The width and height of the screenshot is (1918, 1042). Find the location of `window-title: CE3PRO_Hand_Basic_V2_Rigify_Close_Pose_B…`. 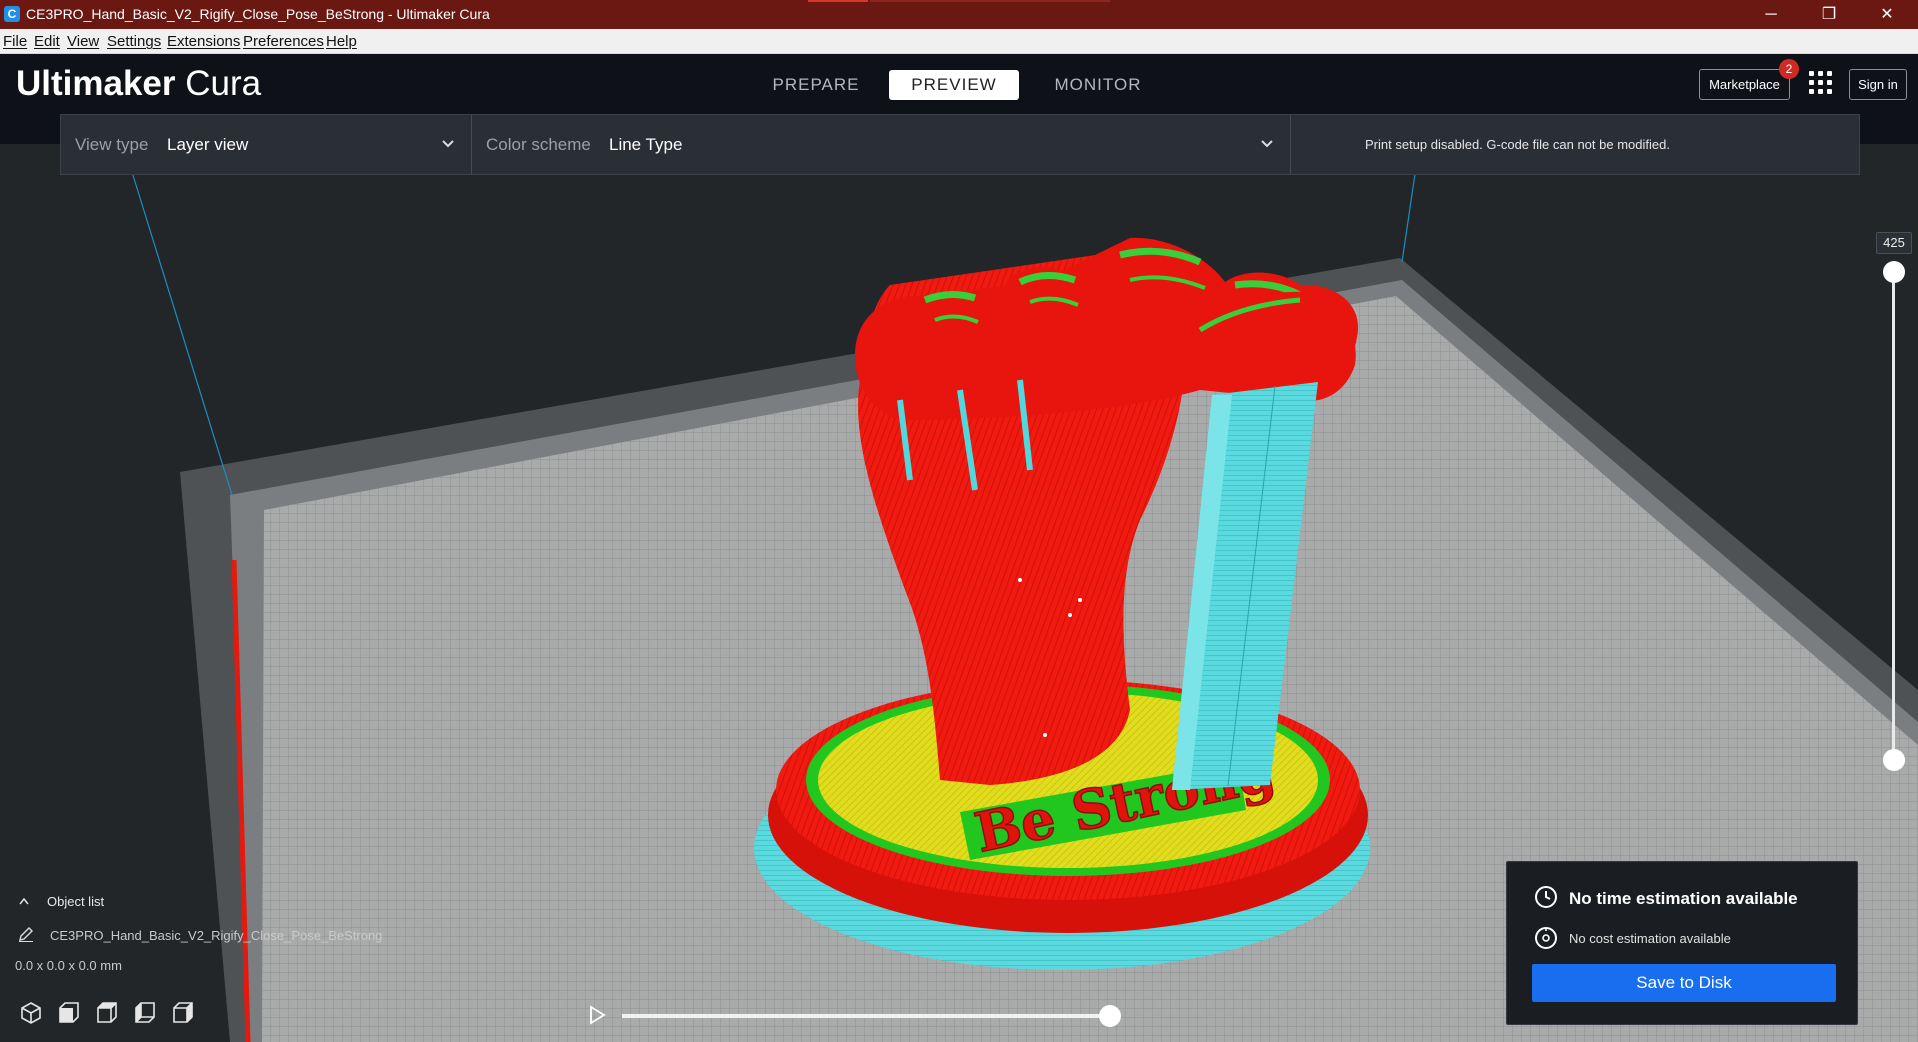

window-title: CE3PRO_Hand_Basic_V2_Rigify_Close_Pose_B… is located at coordinates (258, 14).